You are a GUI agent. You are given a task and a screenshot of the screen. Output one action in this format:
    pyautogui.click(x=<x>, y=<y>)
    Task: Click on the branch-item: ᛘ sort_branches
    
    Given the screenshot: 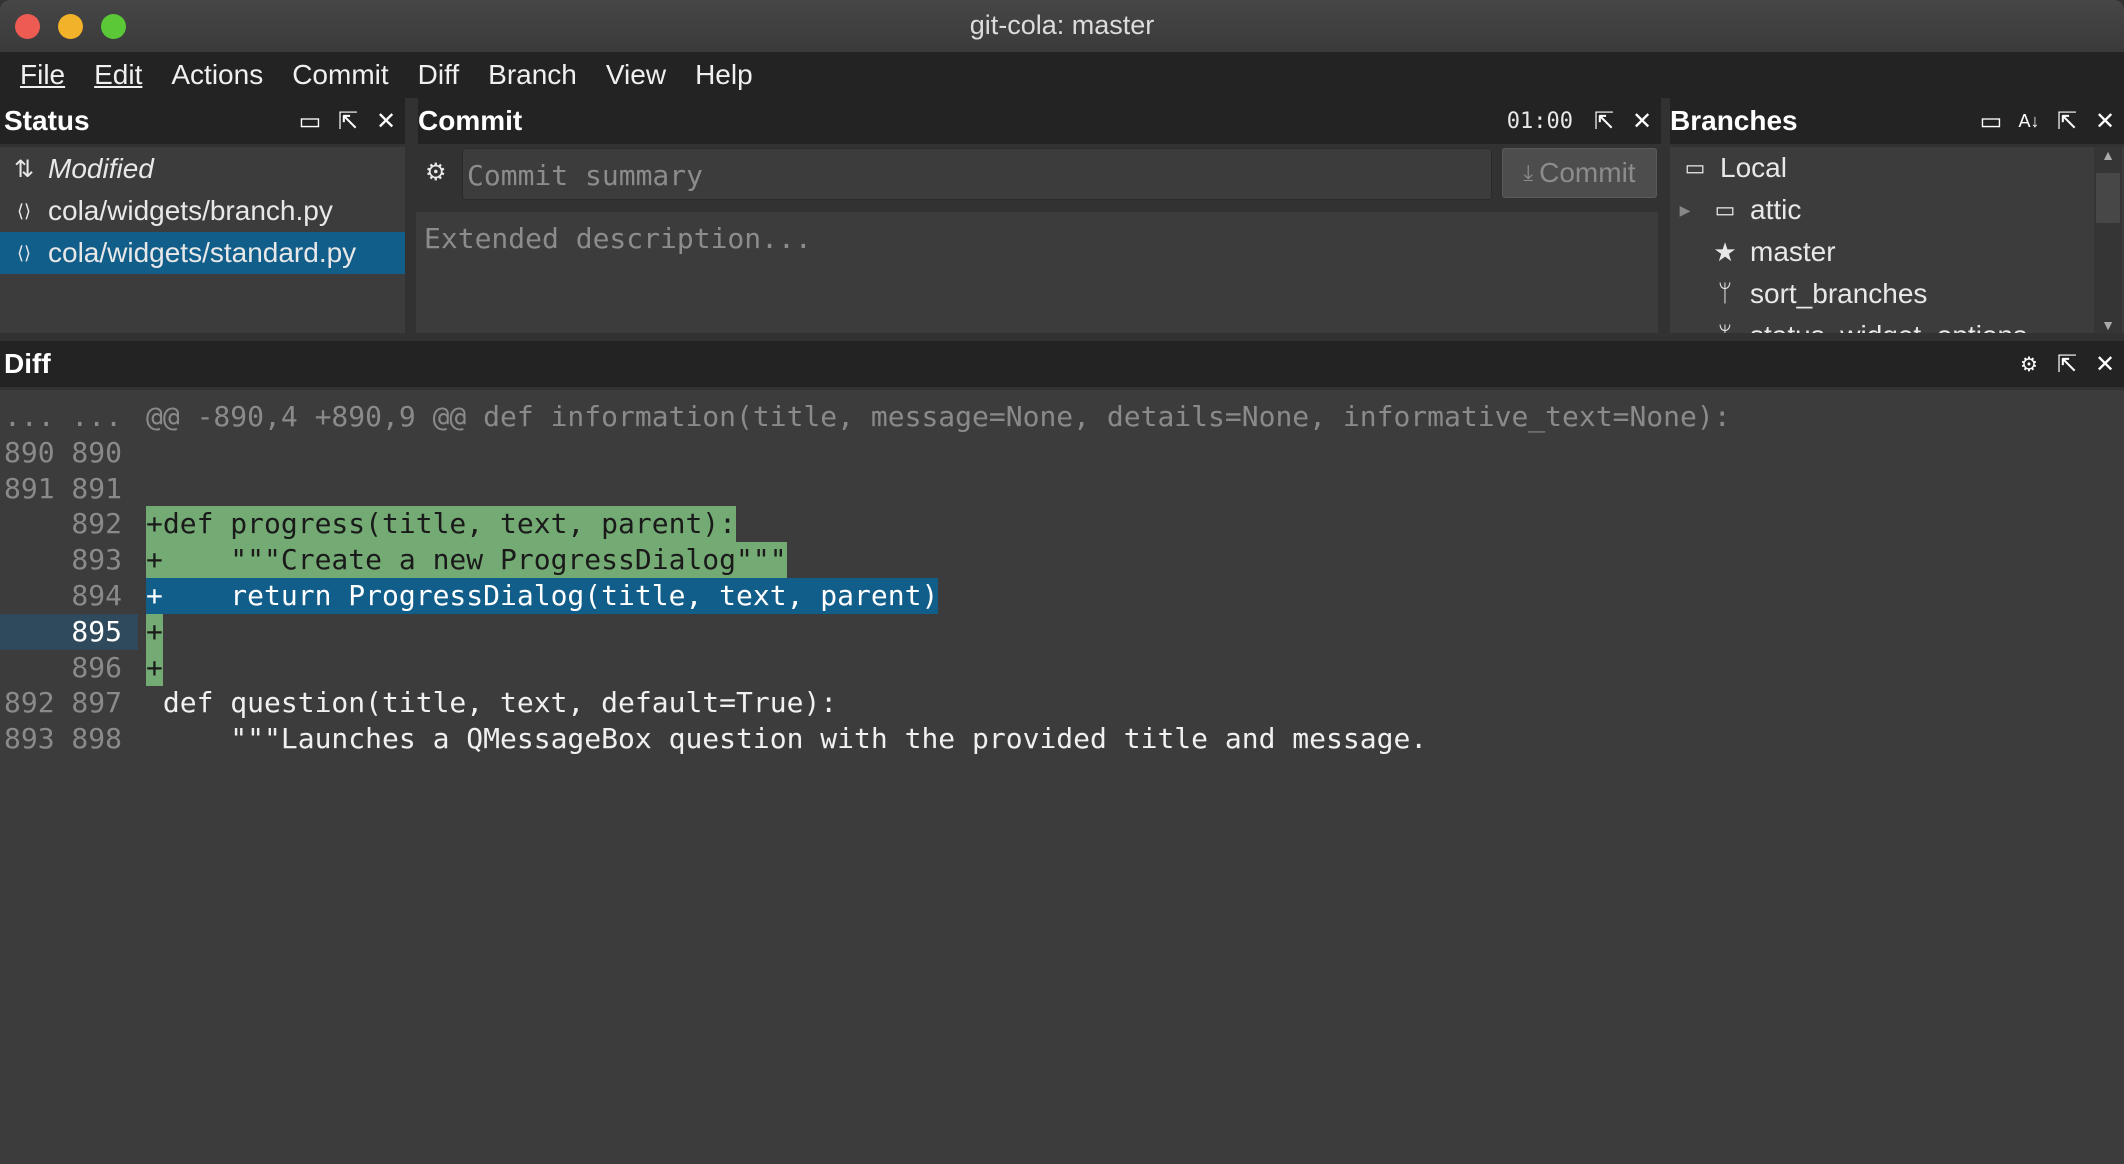 What is the action you would take?
    pyautogui.click(x=1897, y=294)
    